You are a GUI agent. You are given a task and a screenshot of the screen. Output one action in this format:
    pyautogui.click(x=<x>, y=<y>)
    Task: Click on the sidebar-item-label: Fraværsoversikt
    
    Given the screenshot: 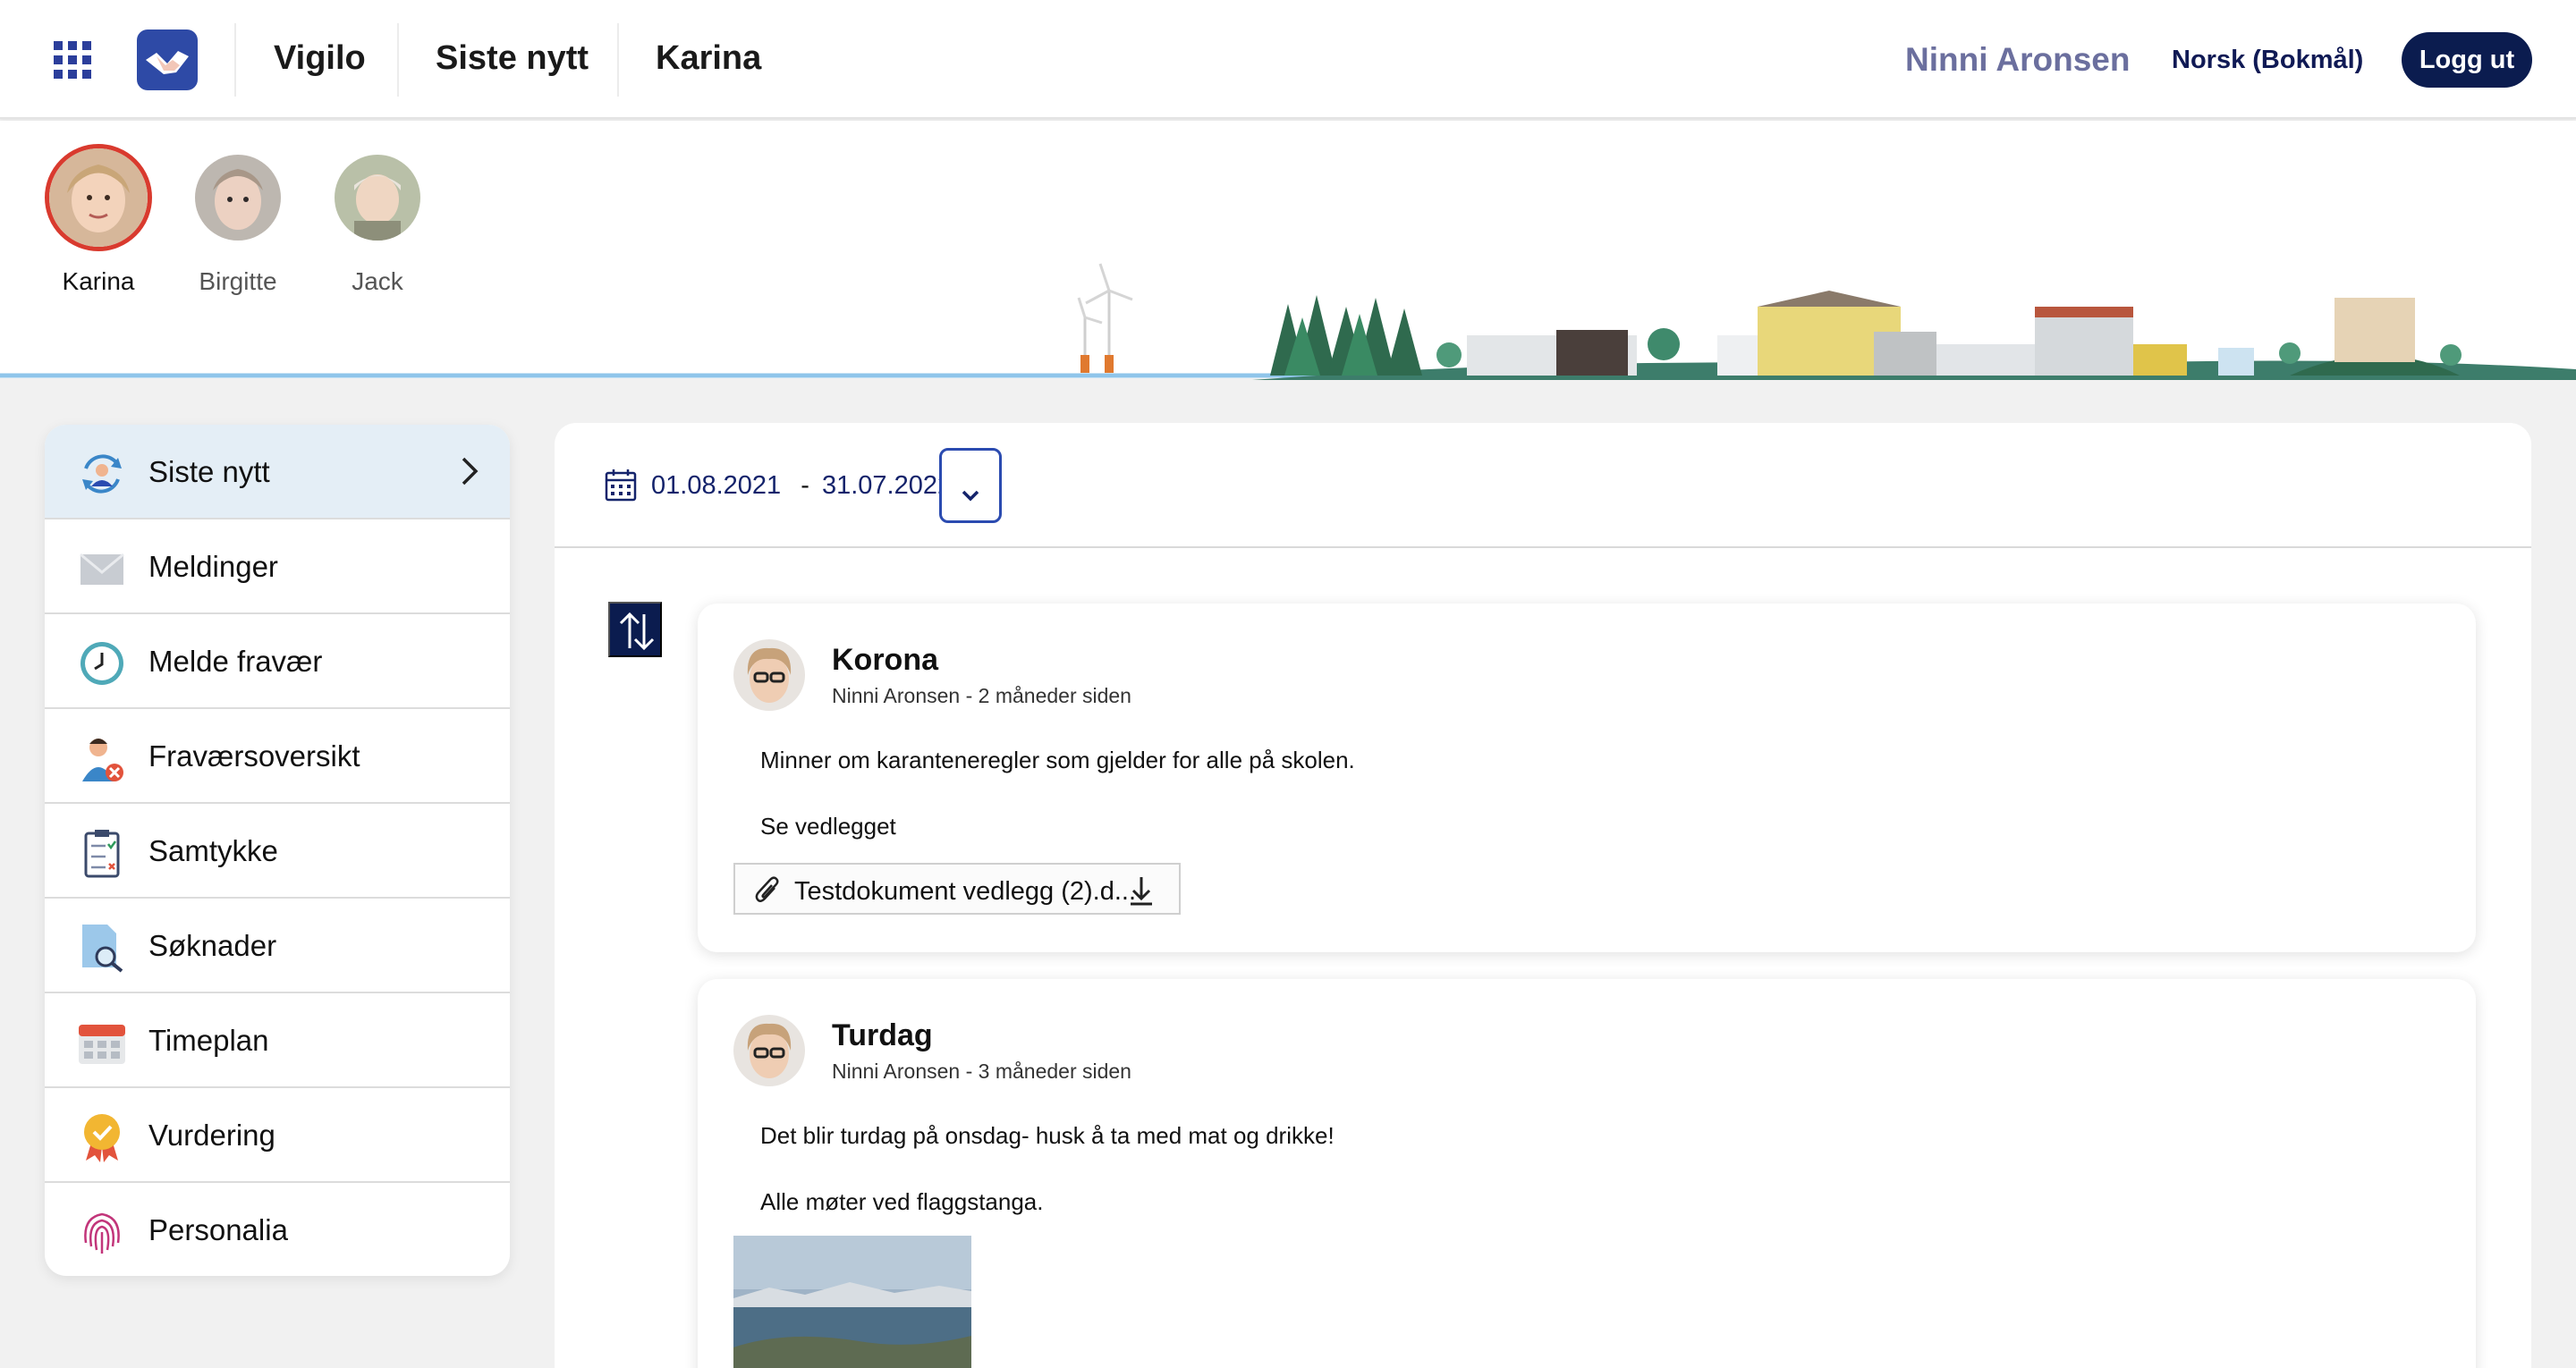 What is the action you would take?
    pyautogui.click(x=254, y=756)
    